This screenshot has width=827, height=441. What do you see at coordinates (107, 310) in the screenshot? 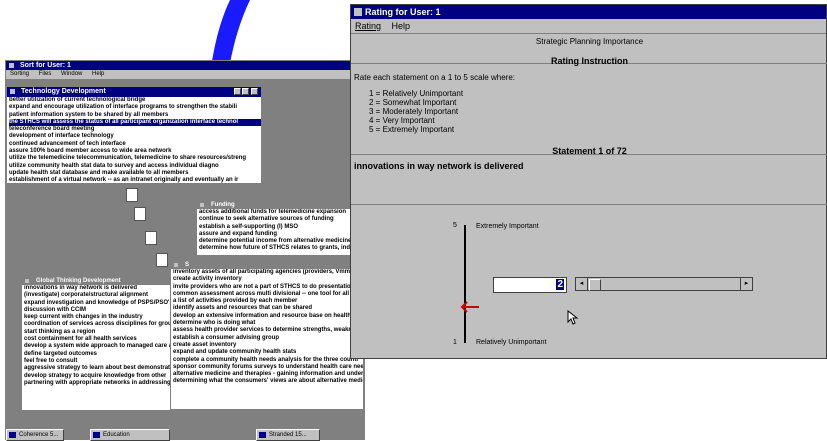
I see `list-item: discussion with CCIM` at bounding box center [107, 310].